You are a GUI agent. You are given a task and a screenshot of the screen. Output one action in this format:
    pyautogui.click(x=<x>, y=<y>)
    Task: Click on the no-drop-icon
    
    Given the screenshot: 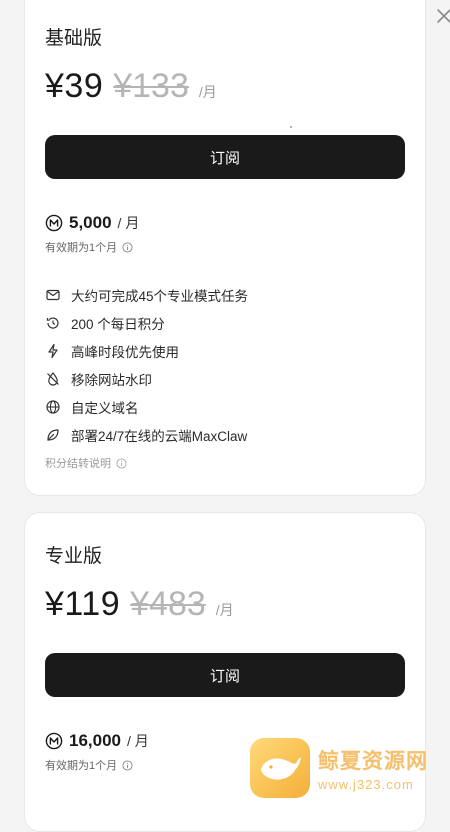 What is the action you would take?
    pyautogui.click(x=53, y=379)
    